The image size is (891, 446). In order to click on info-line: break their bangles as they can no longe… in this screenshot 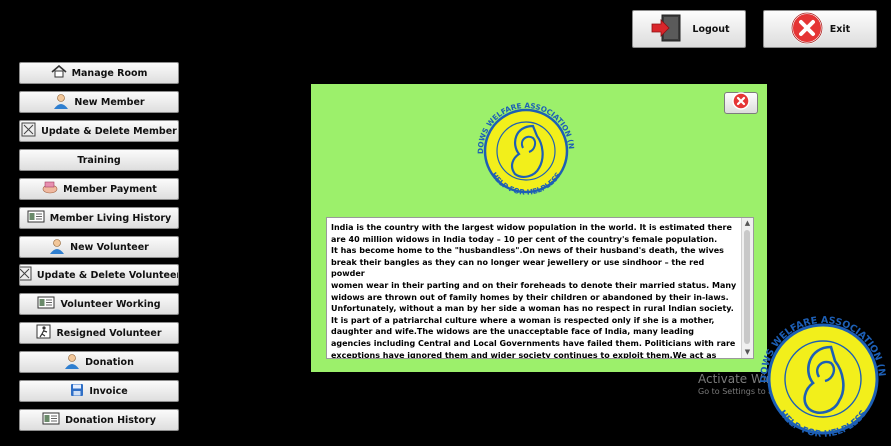, I will do `click(518, 268)`.